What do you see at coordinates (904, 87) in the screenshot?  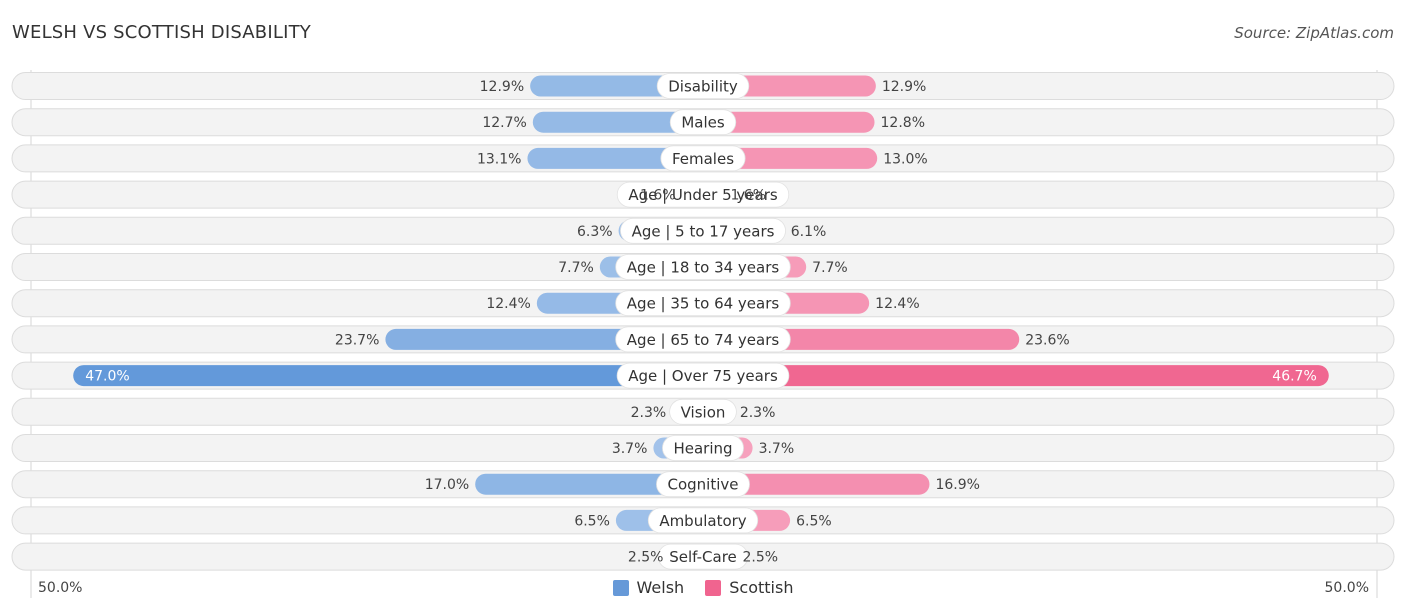 I see `value-label-scottish: 12.9%` at bounding box center [904, 87].